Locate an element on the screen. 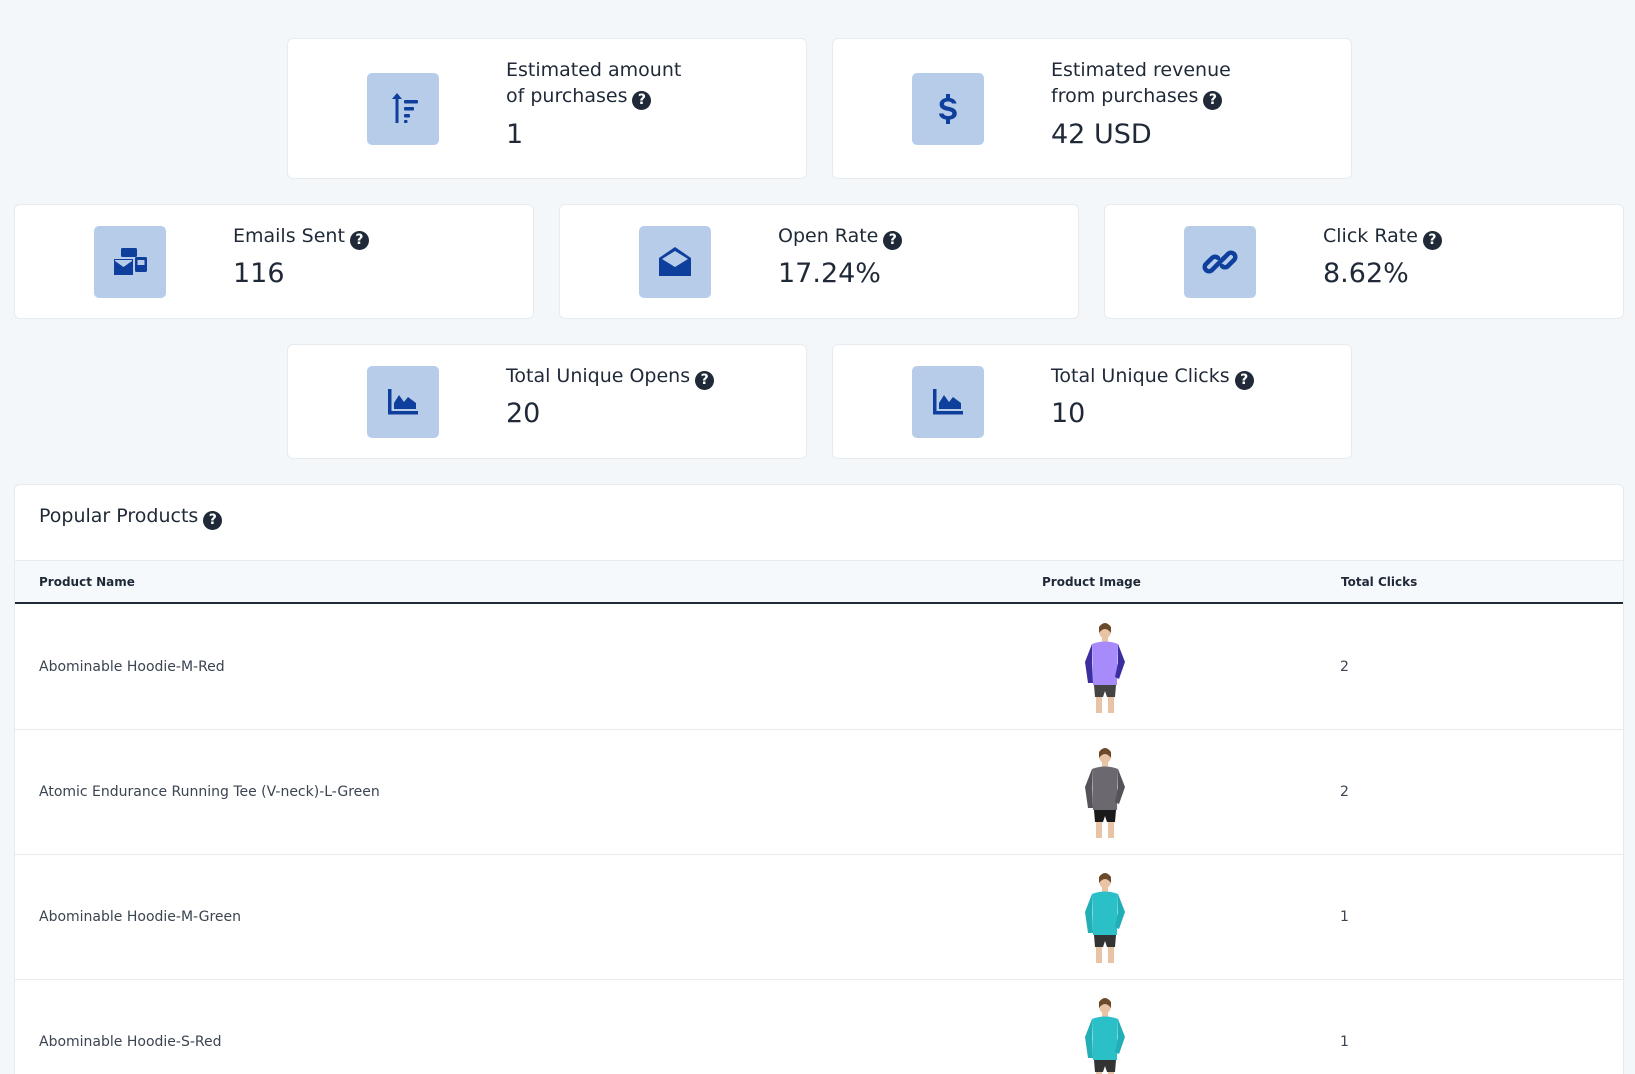  stat-title-line2: of purchases is located at coordinates (567, 96).